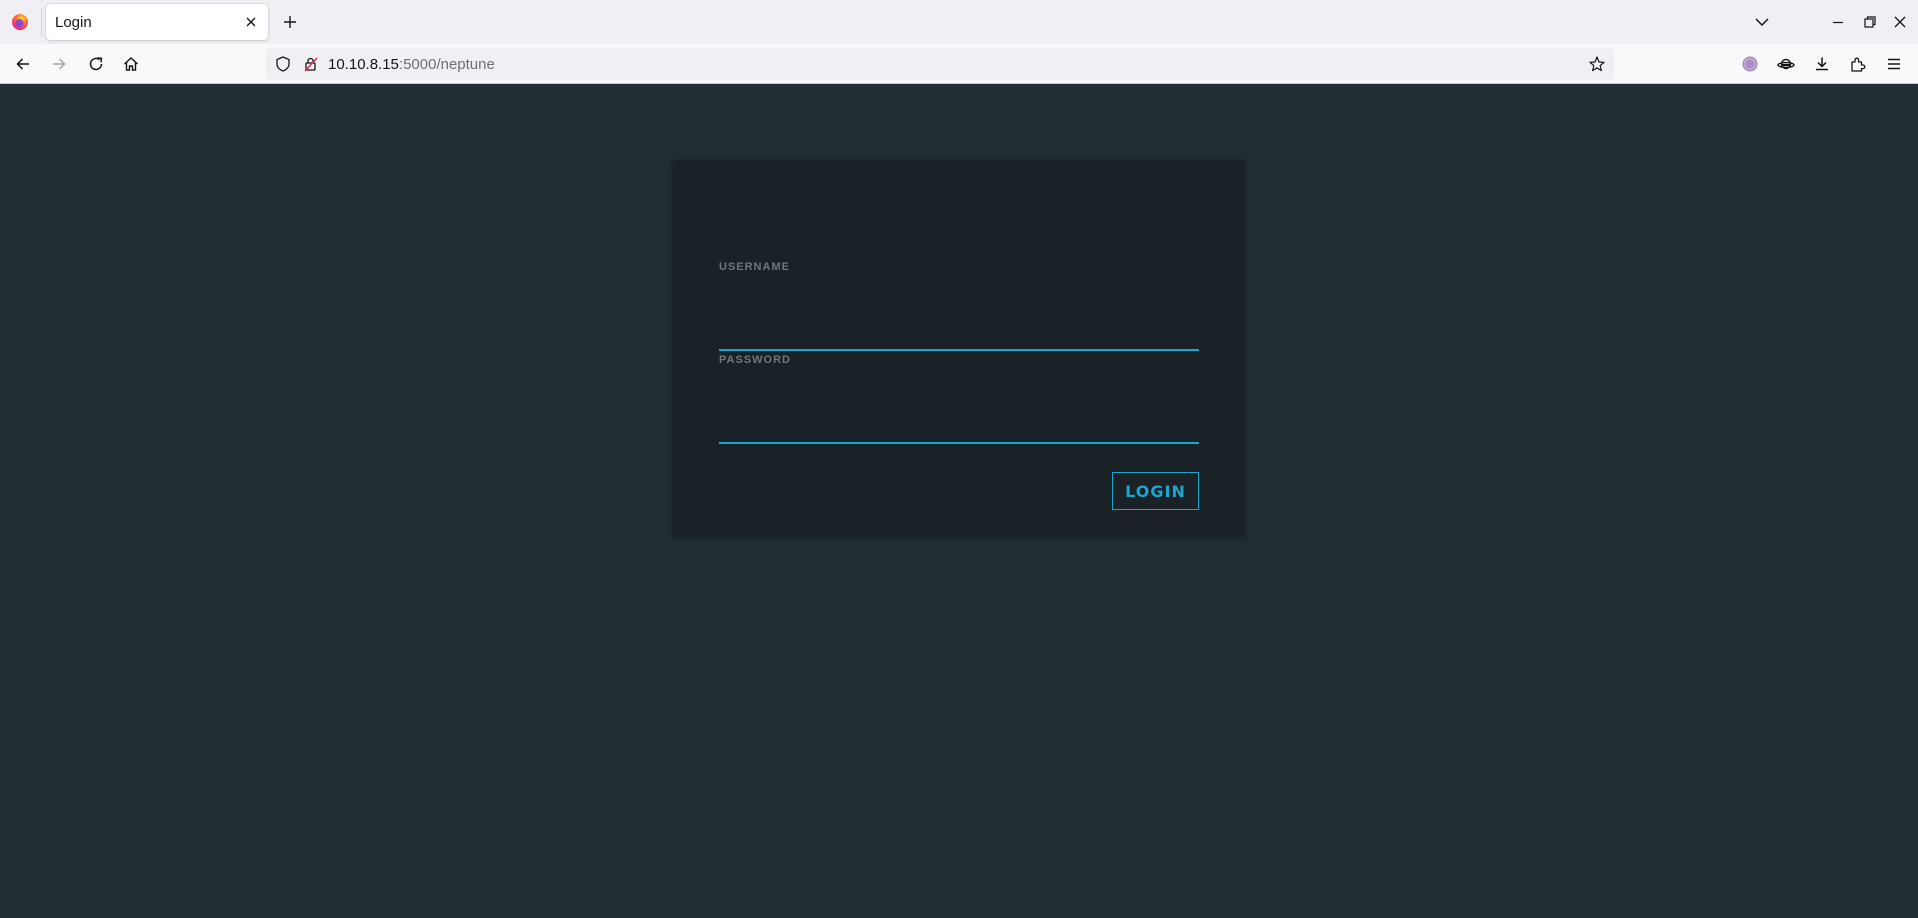 Image resolution: width=1918 pixels, height=918 pixels. I want to click on window-close-icon, so click(1900, 22).